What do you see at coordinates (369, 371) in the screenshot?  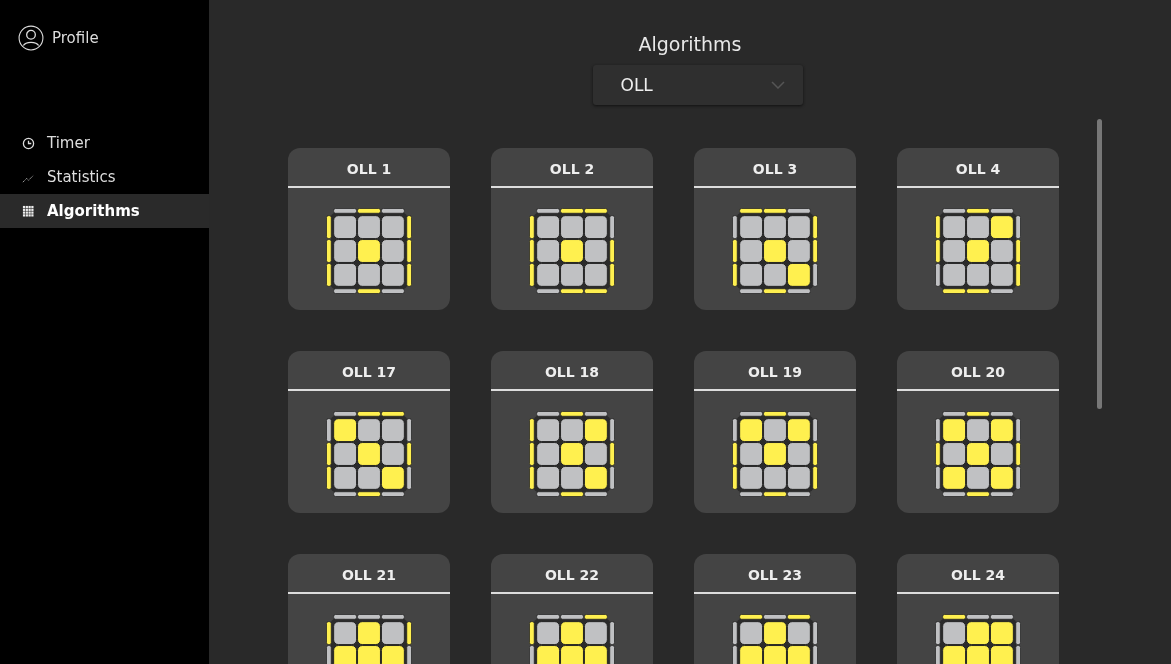 I see `card-title: OLL 17` at bounding box center [369, 371].